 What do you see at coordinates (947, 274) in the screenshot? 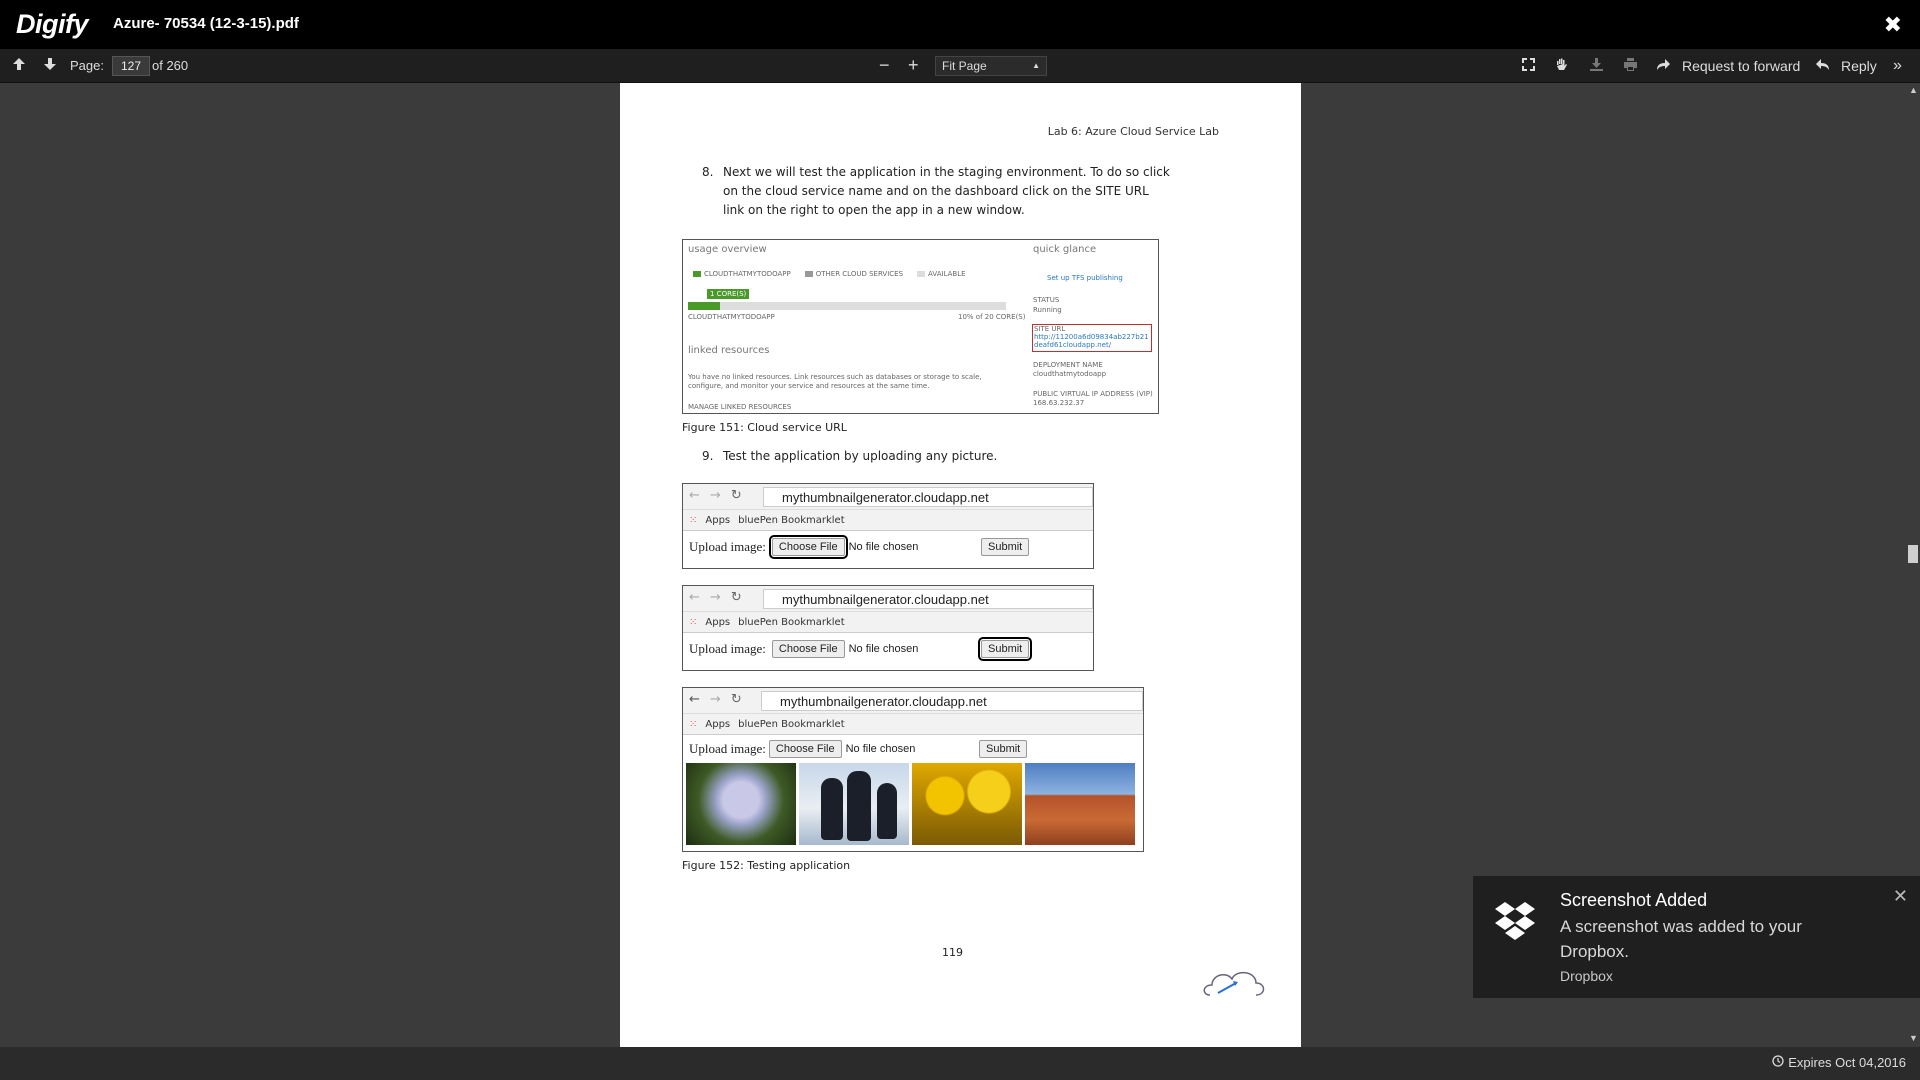
I see `legend-available: AVAILABLE` at bounding box center [947, 274].